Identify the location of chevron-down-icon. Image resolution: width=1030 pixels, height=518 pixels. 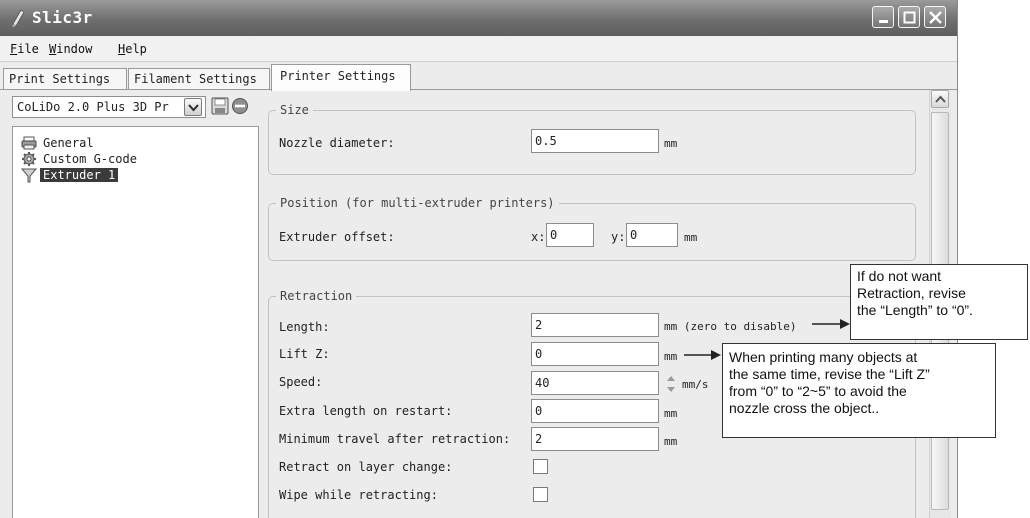
(193, 108).